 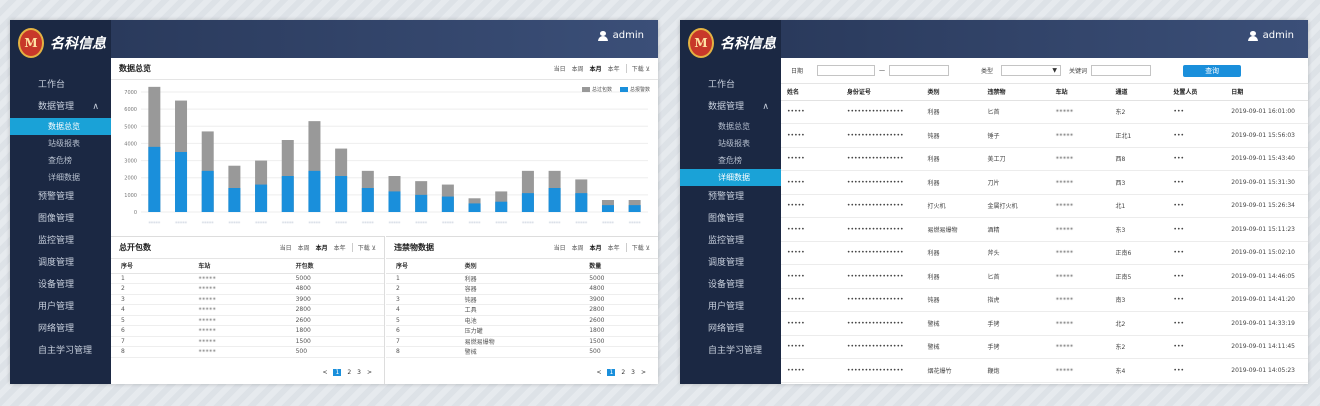 I want to click on menu-item: 用户管理, so click(x=730, y=307).